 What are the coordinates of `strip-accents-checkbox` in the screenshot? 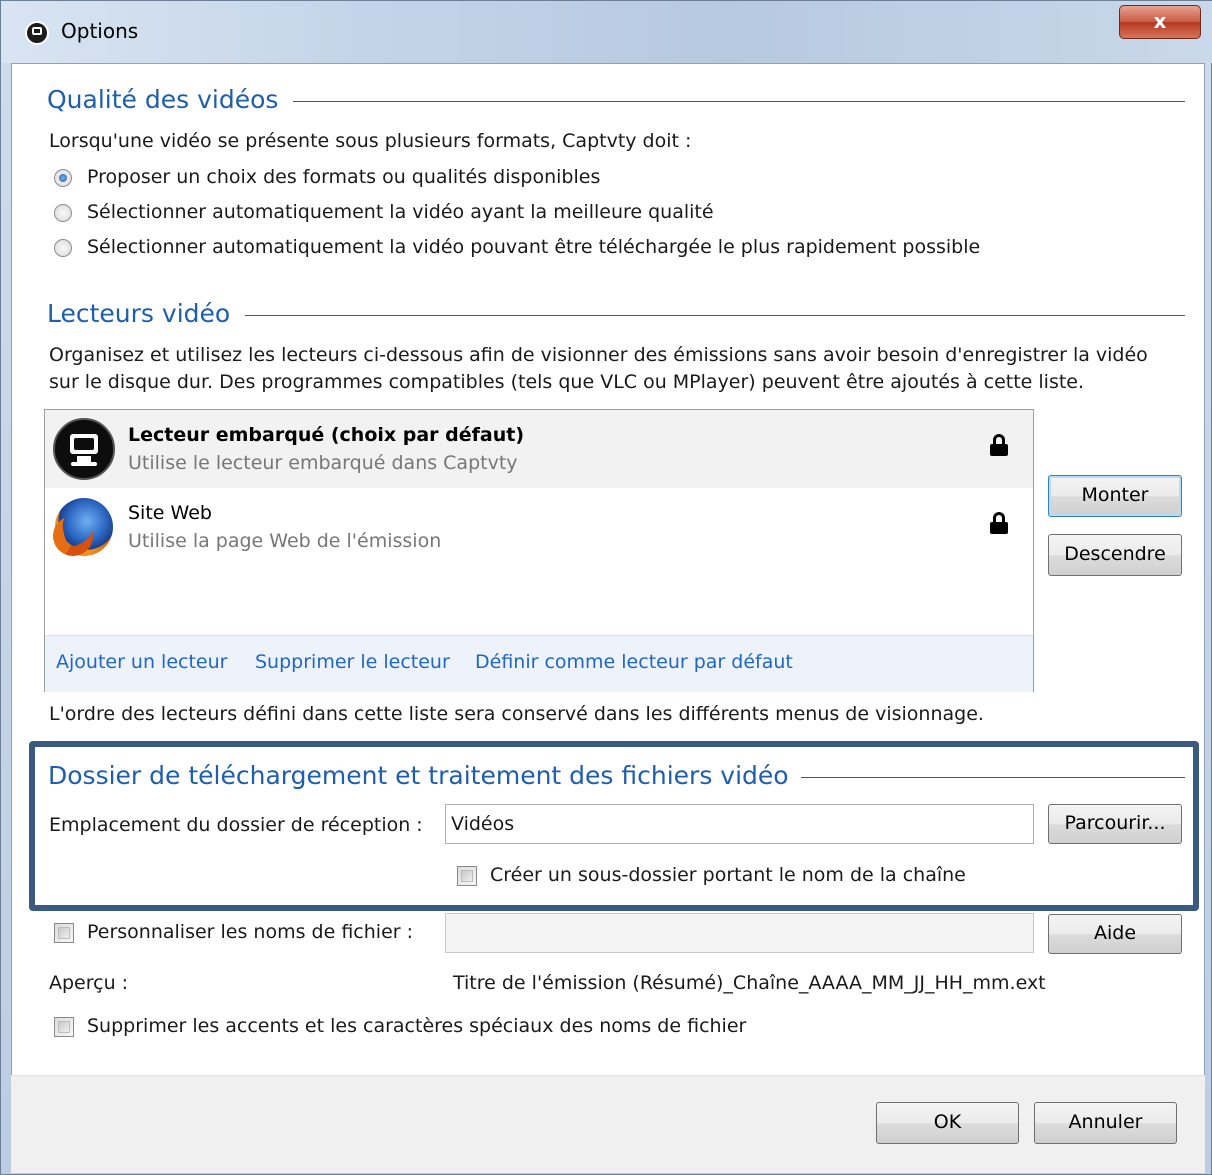 It's located at (64, 1027).